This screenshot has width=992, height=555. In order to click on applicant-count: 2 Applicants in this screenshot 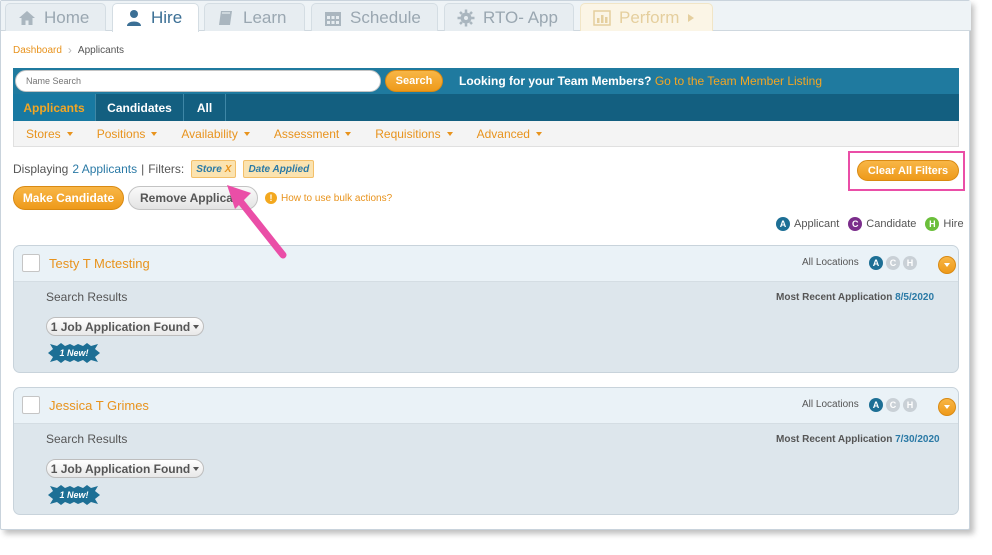, I will do `click(105, 169)`.